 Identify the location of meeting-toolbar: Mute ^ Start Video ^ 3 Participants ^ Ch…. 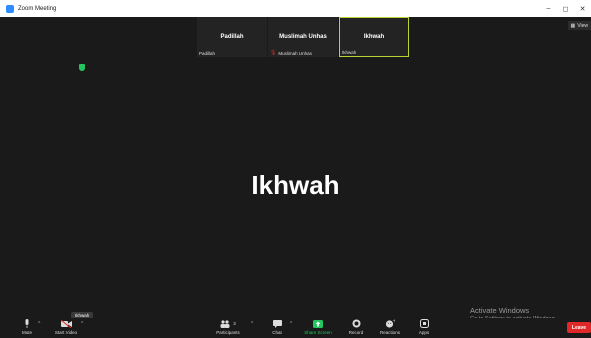
(295, 328).